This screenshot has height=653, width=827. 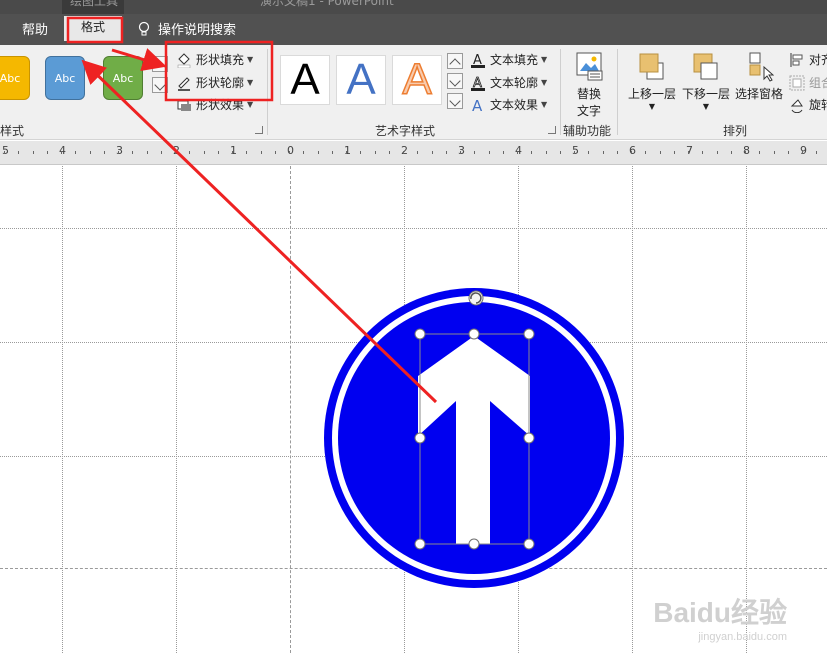 What do you see at coordinates (12, 131) in the screenshot?
I see `shape-styles-group-label: 样式` at bounding box center [12, 131].